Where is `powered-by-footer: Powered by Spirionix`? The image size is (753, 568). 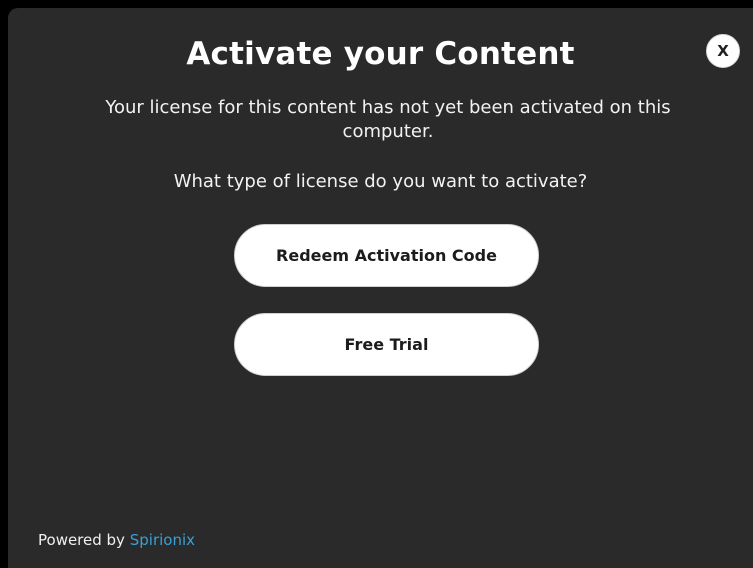 powered-by-footer: Powered by Spirionix is located at coordinates (116, 540).